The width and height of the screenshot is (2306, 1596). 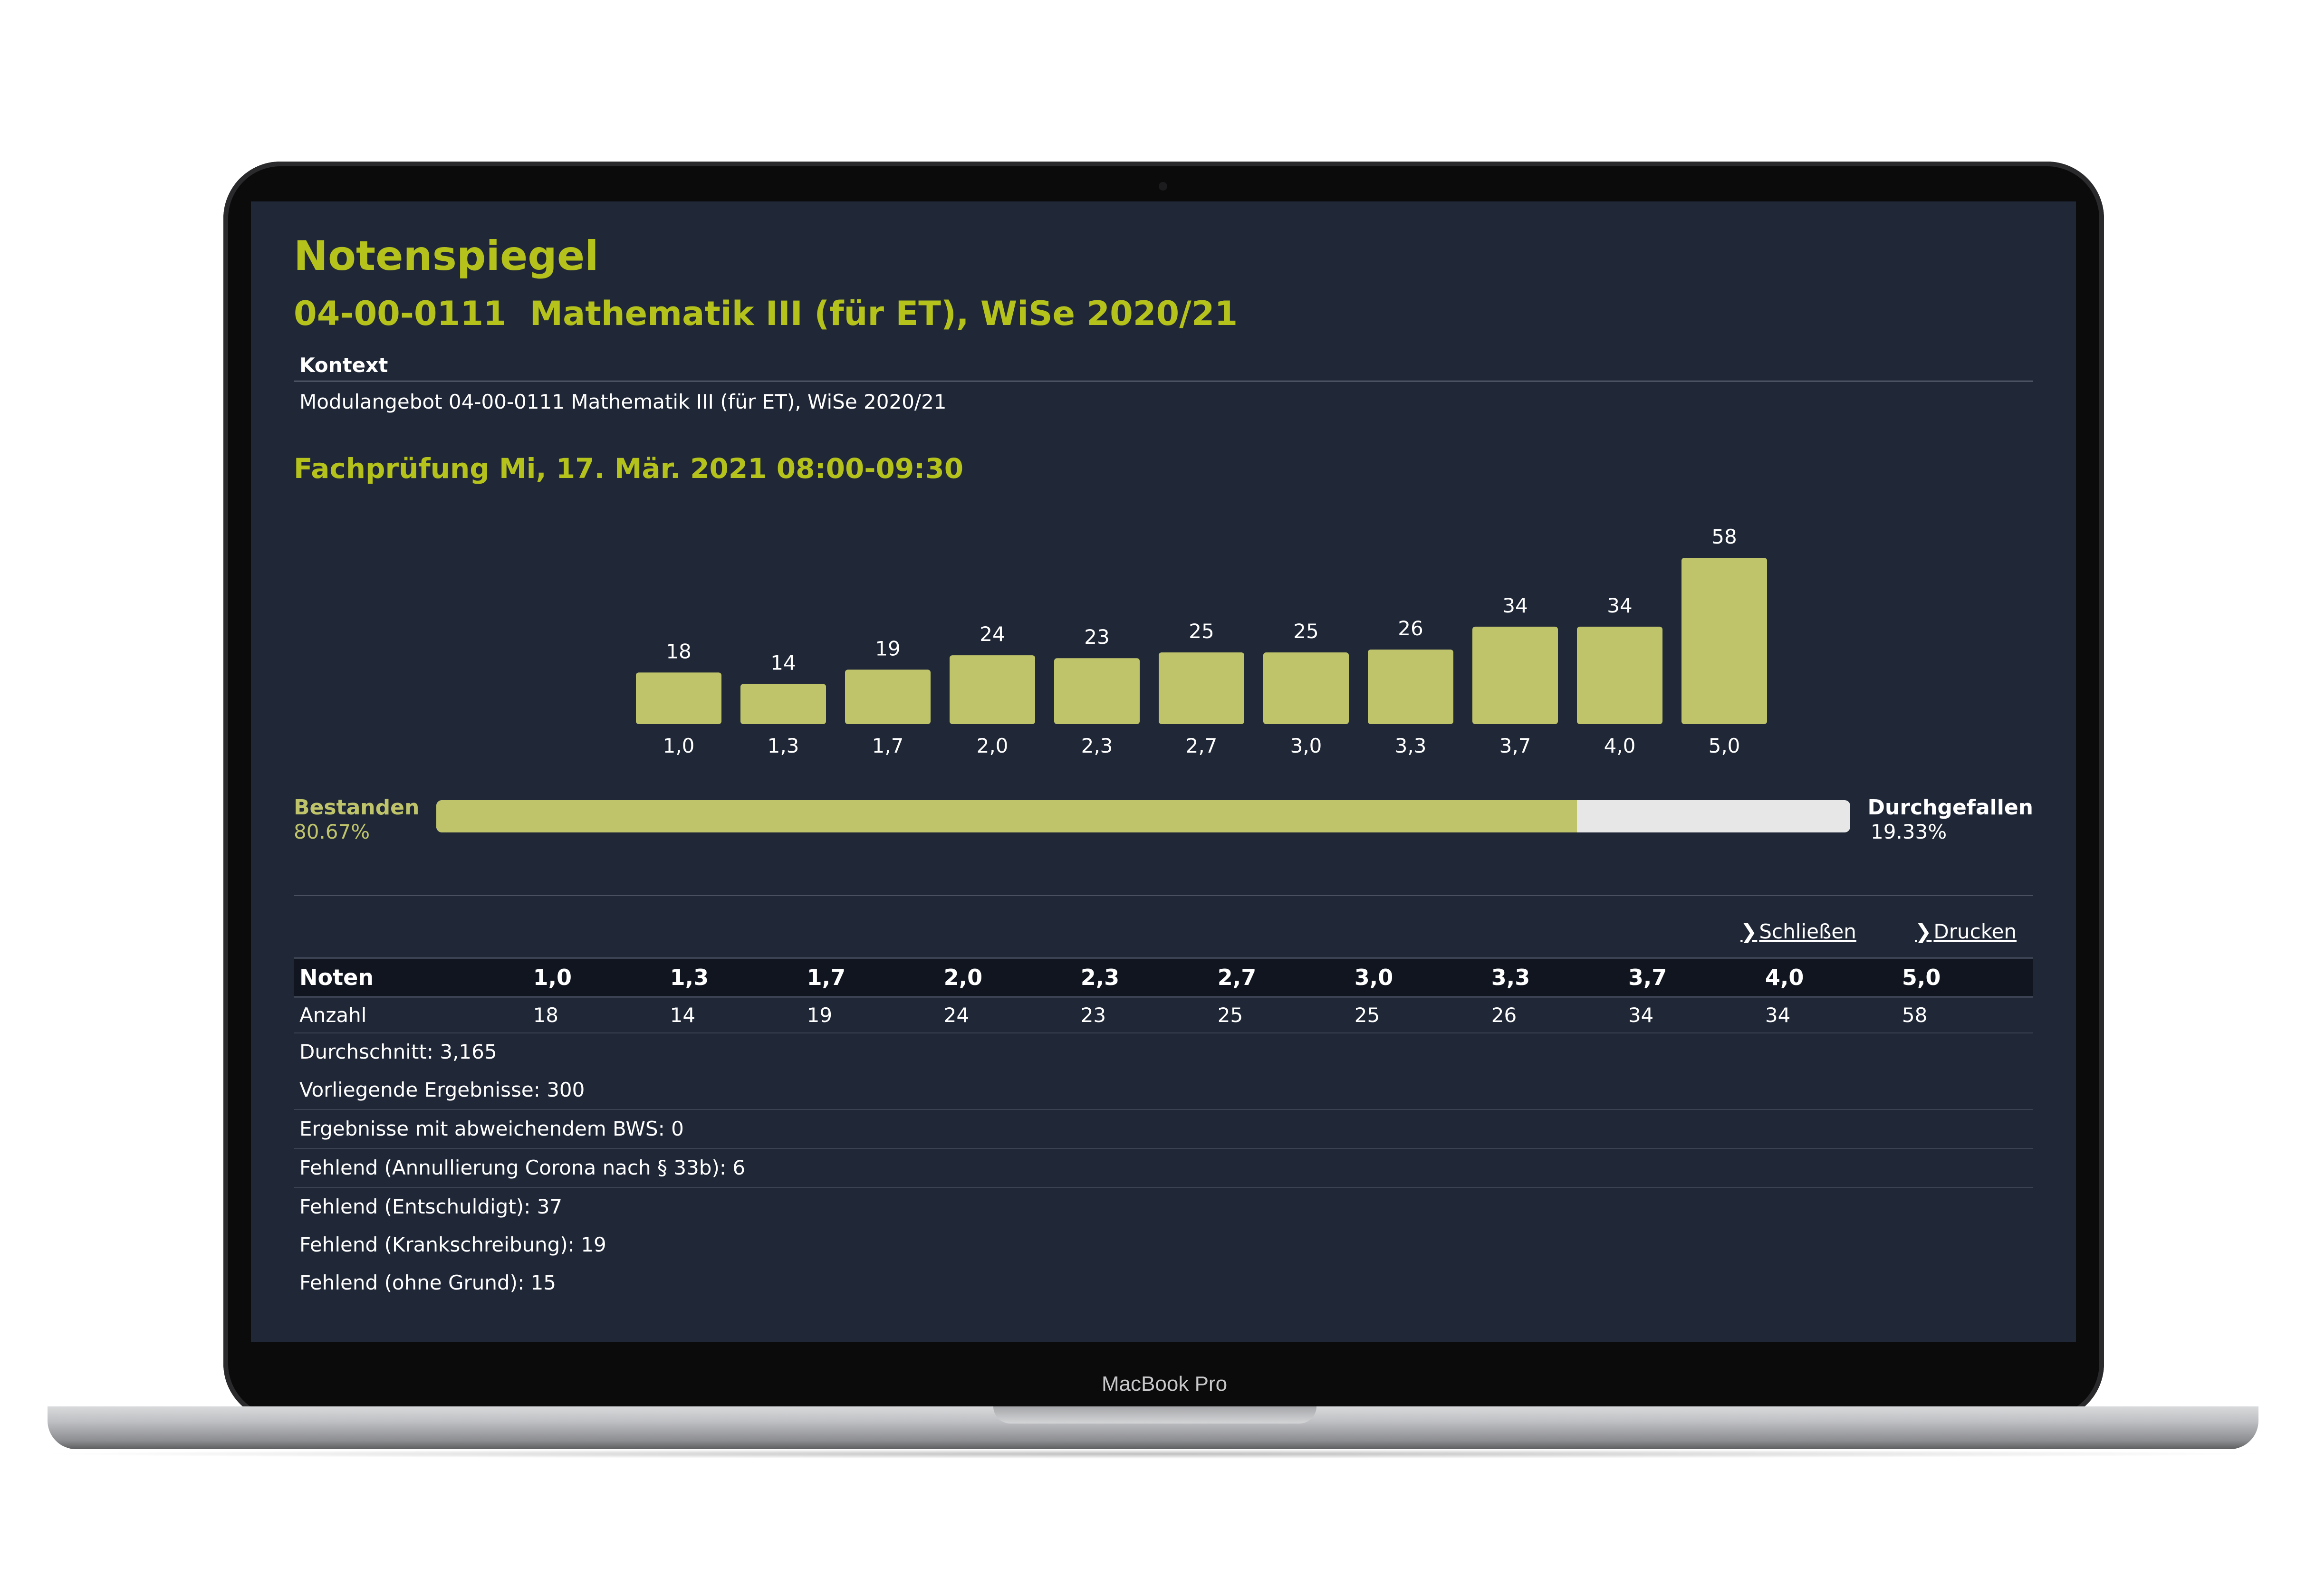 I want to click on pass-fail-summary: Bestanden 80.67% Durchgefallen 19.33%, so click(x=1163, y=823).